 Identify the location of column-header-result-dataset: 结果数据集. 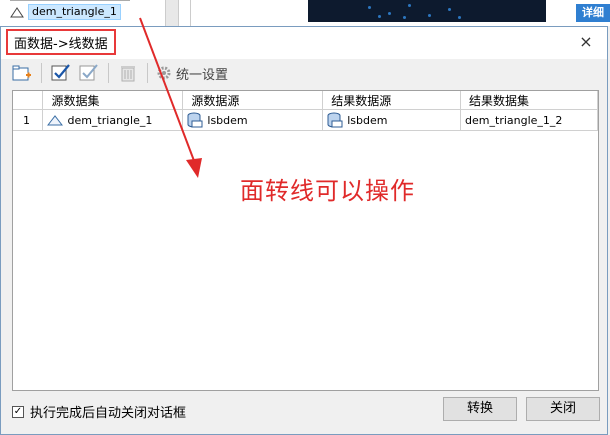
(529, 100).